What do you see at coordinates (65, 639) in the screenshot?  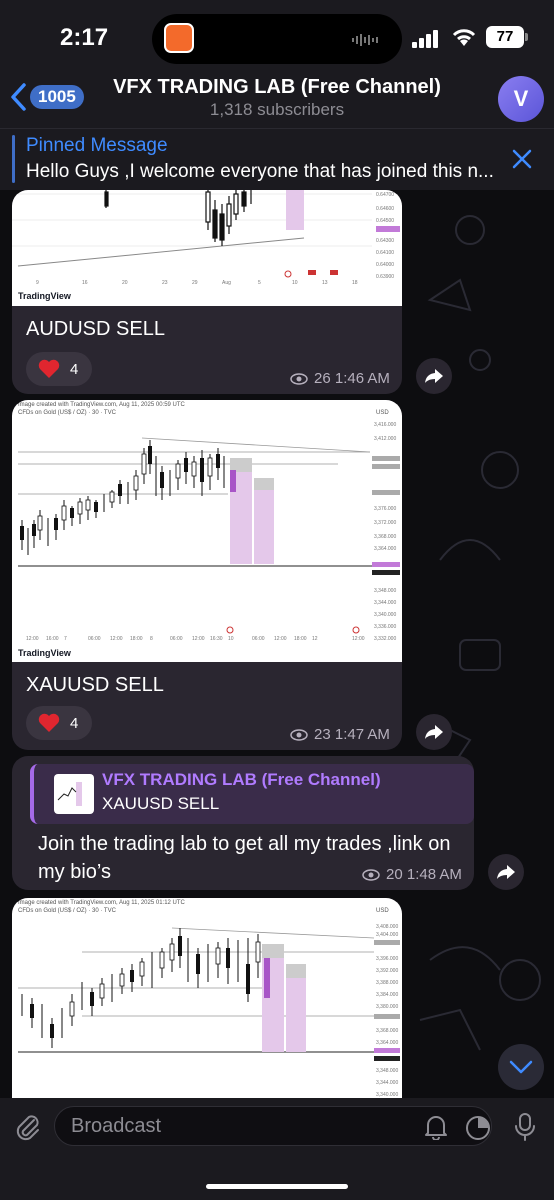 I see `svg-text: 7` at bounding box center [65, 639].